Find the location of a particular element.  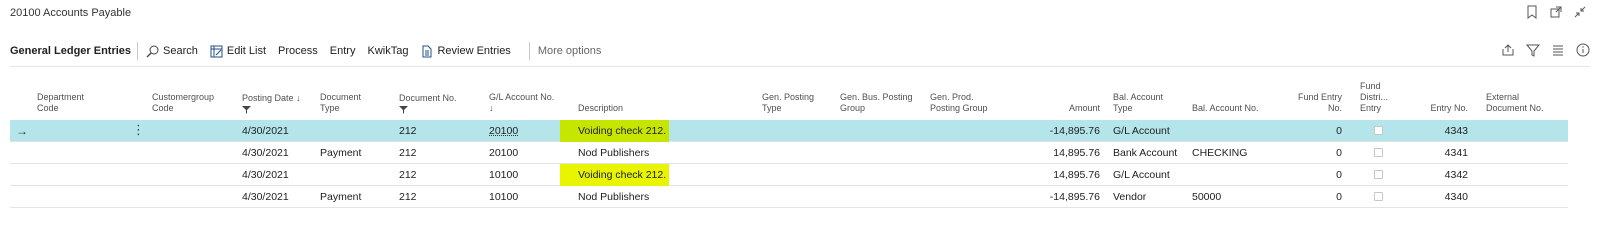

toolbar-divider-line is located at coordinates (800, 66).